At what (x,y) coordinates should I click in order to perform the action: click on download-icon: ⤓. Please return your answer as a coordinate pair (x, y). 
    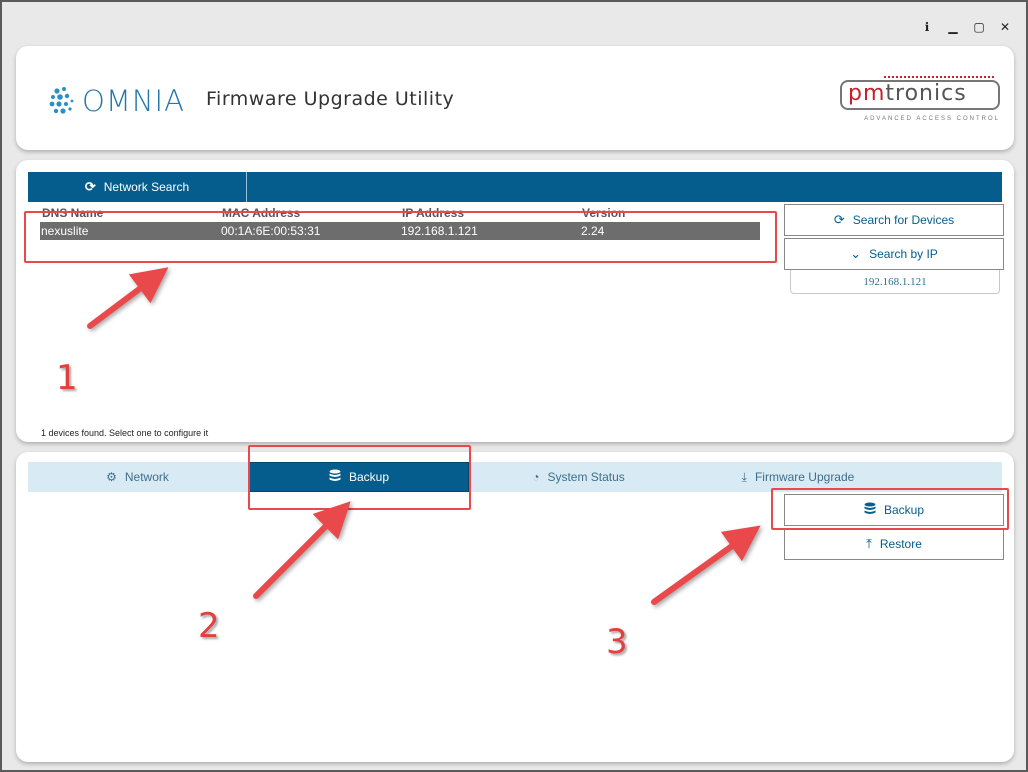
    Looking at the image, I should click on (744, 476).